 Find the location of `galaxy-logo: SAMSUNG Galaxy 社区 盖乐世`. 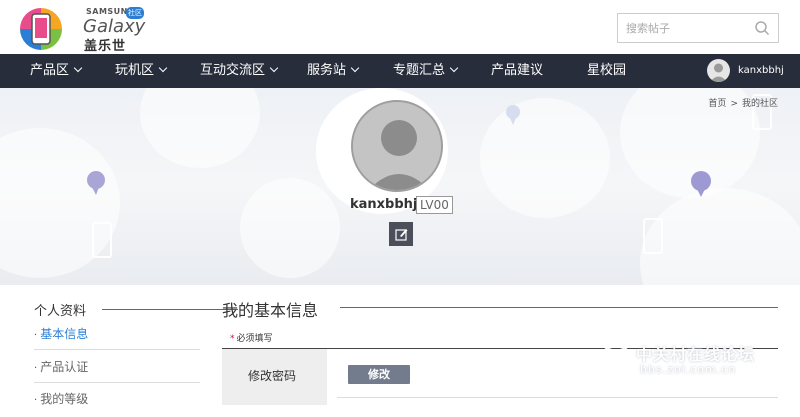

galaxy-logo: SAMSUNG Galaxy 社区 盖乐世 is located at coordinates (83, 29).